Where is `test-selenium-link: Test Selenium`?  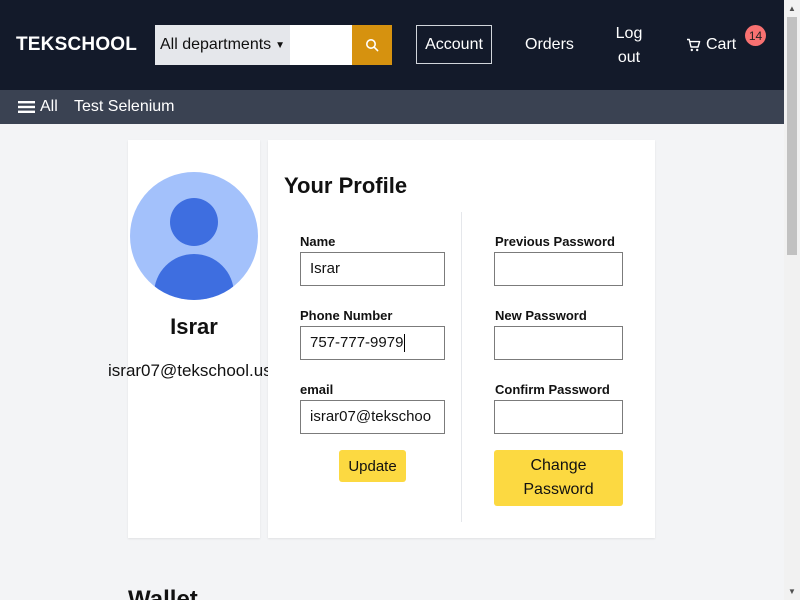 test-selenium-link: Test Selenium is located at coordinates (124, 107).